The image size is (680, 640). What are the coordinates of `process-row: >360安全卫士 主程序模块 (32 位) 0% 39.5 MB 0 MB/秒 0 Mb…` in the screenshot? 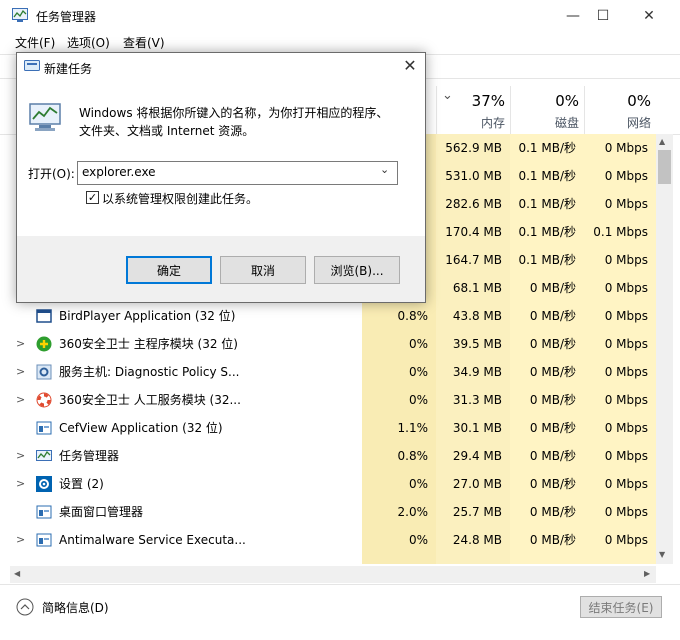 It's located at (328, 344).